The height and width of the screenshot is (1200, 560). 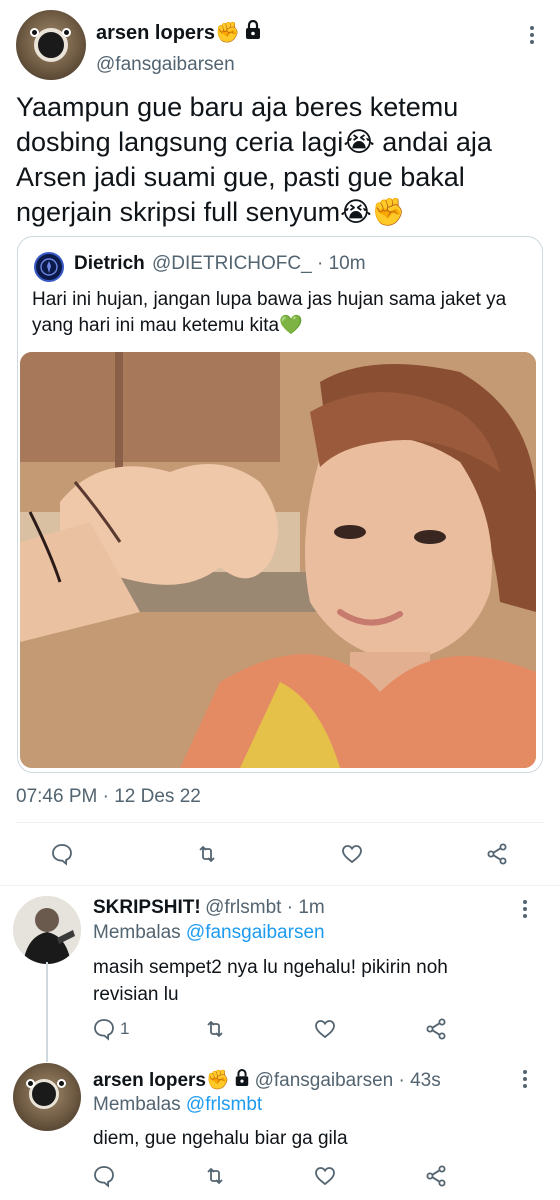 I want to click on replying-to: Membalas @fansgaibarsen, so click(x=209, y=933).